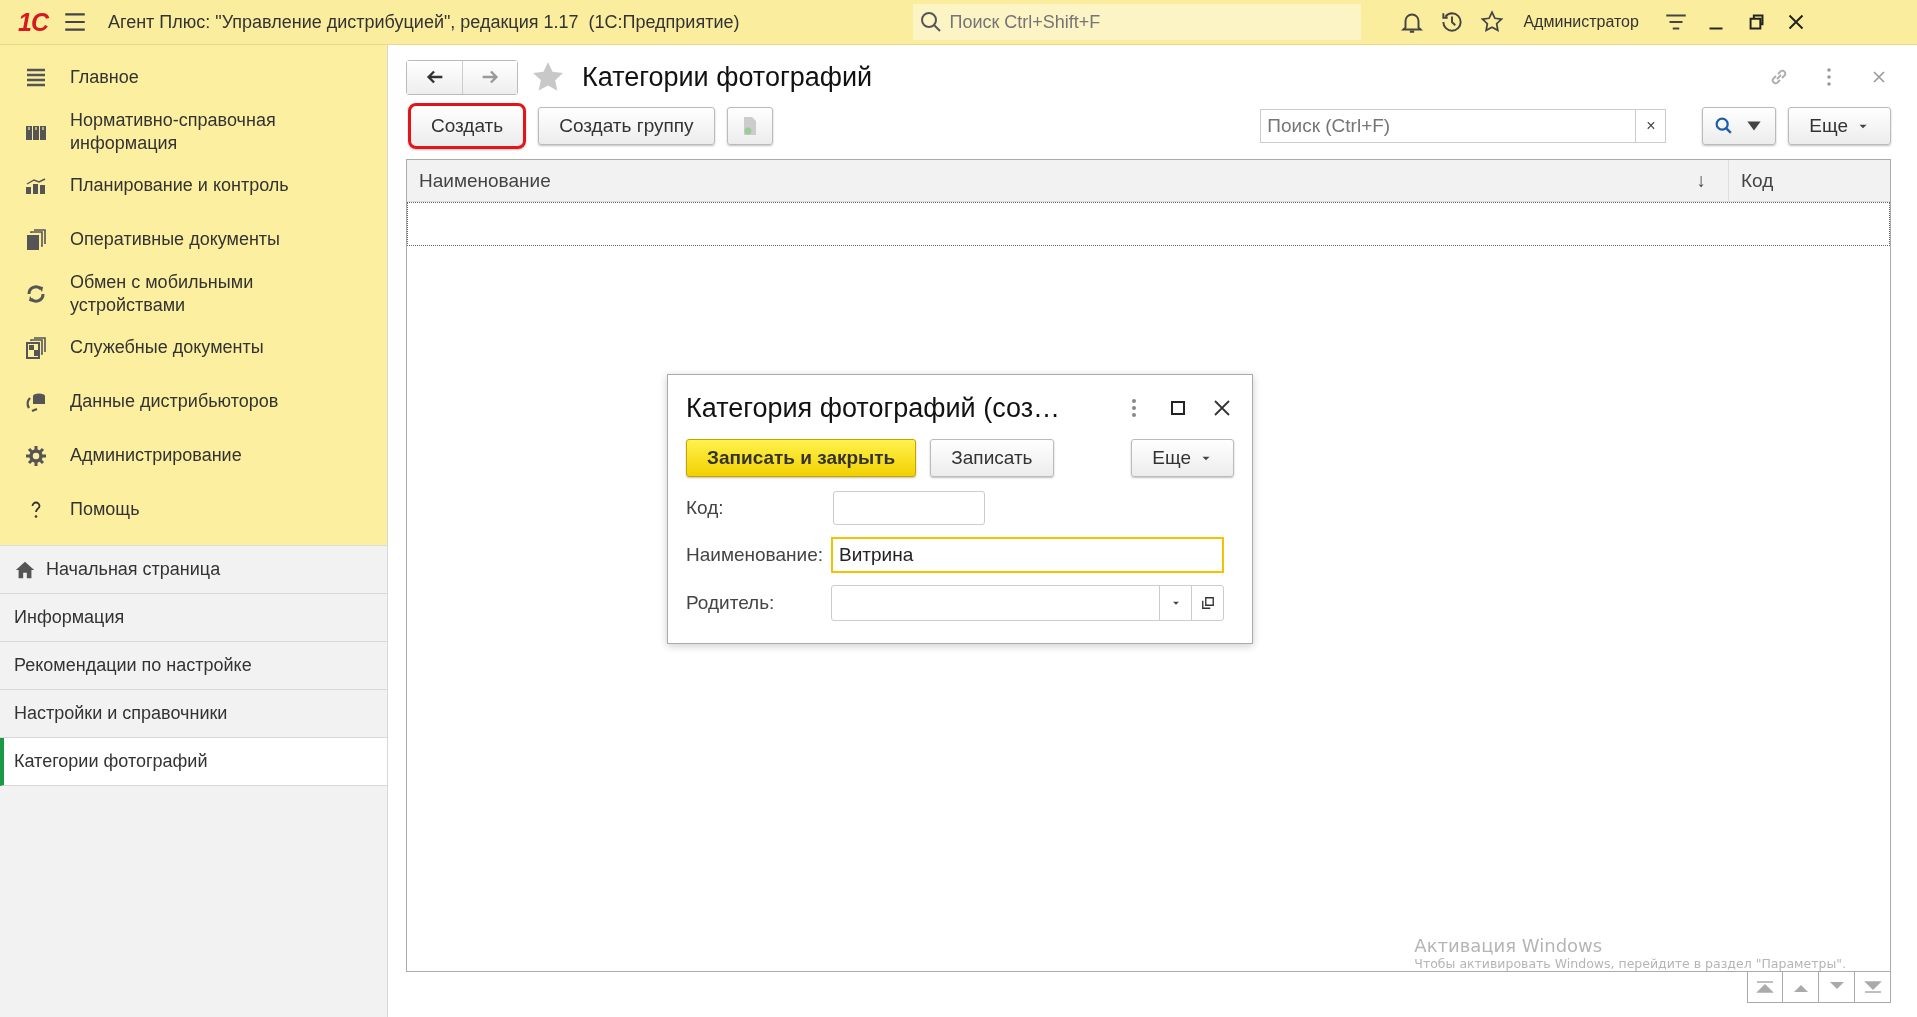 The image size is (1917, 1017). Describe the element at coordinates (1801, 987) in the screenshot. I see `scroll-up-button` at that location.